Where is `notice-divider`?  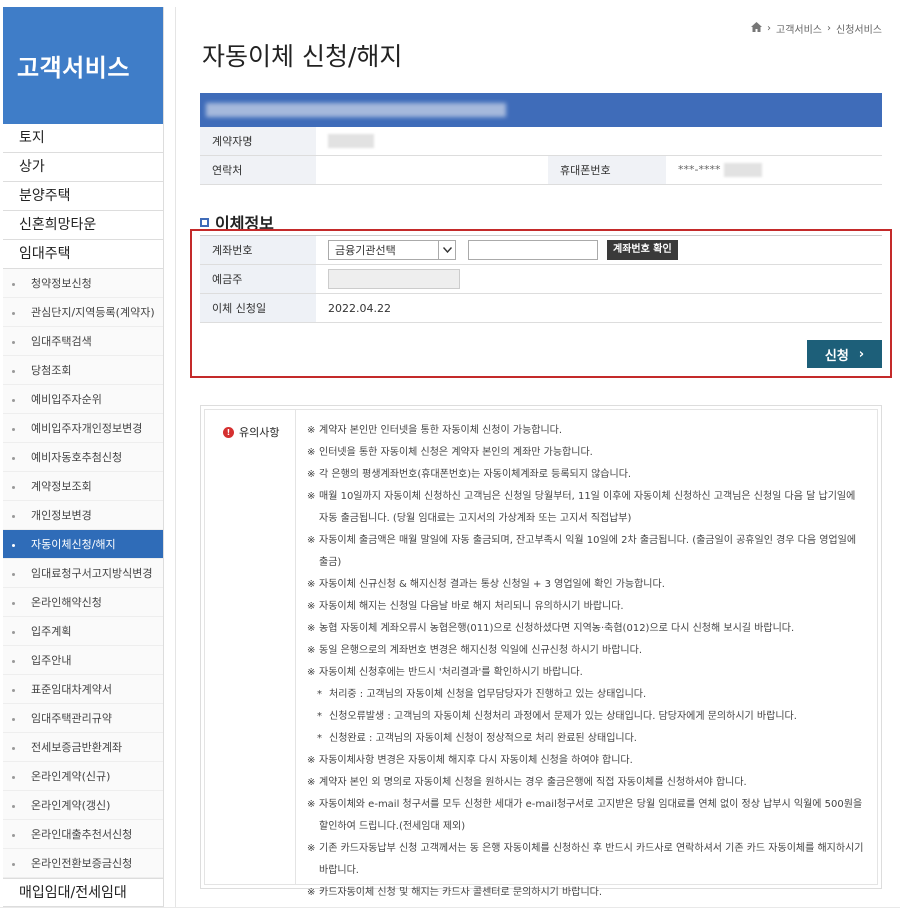 notice-divider is located at coordinates (295, 647).